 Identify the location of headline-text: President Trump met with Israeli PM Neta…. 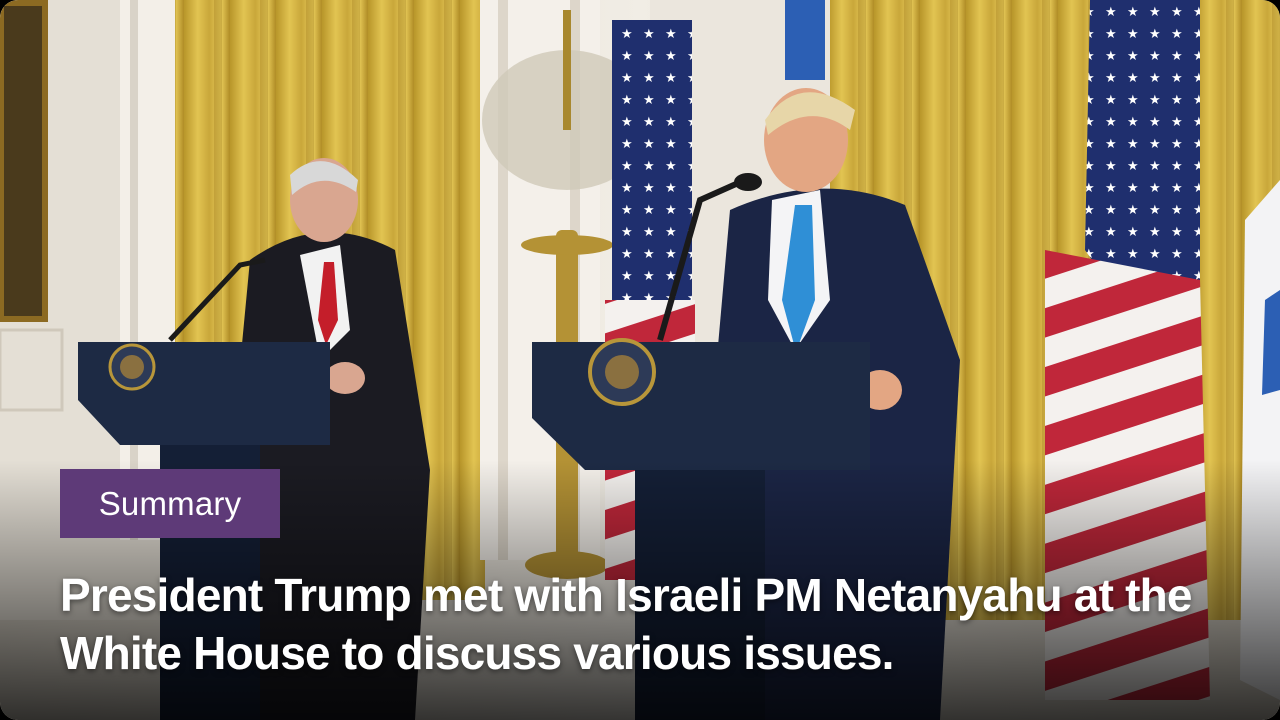
(626, 624).